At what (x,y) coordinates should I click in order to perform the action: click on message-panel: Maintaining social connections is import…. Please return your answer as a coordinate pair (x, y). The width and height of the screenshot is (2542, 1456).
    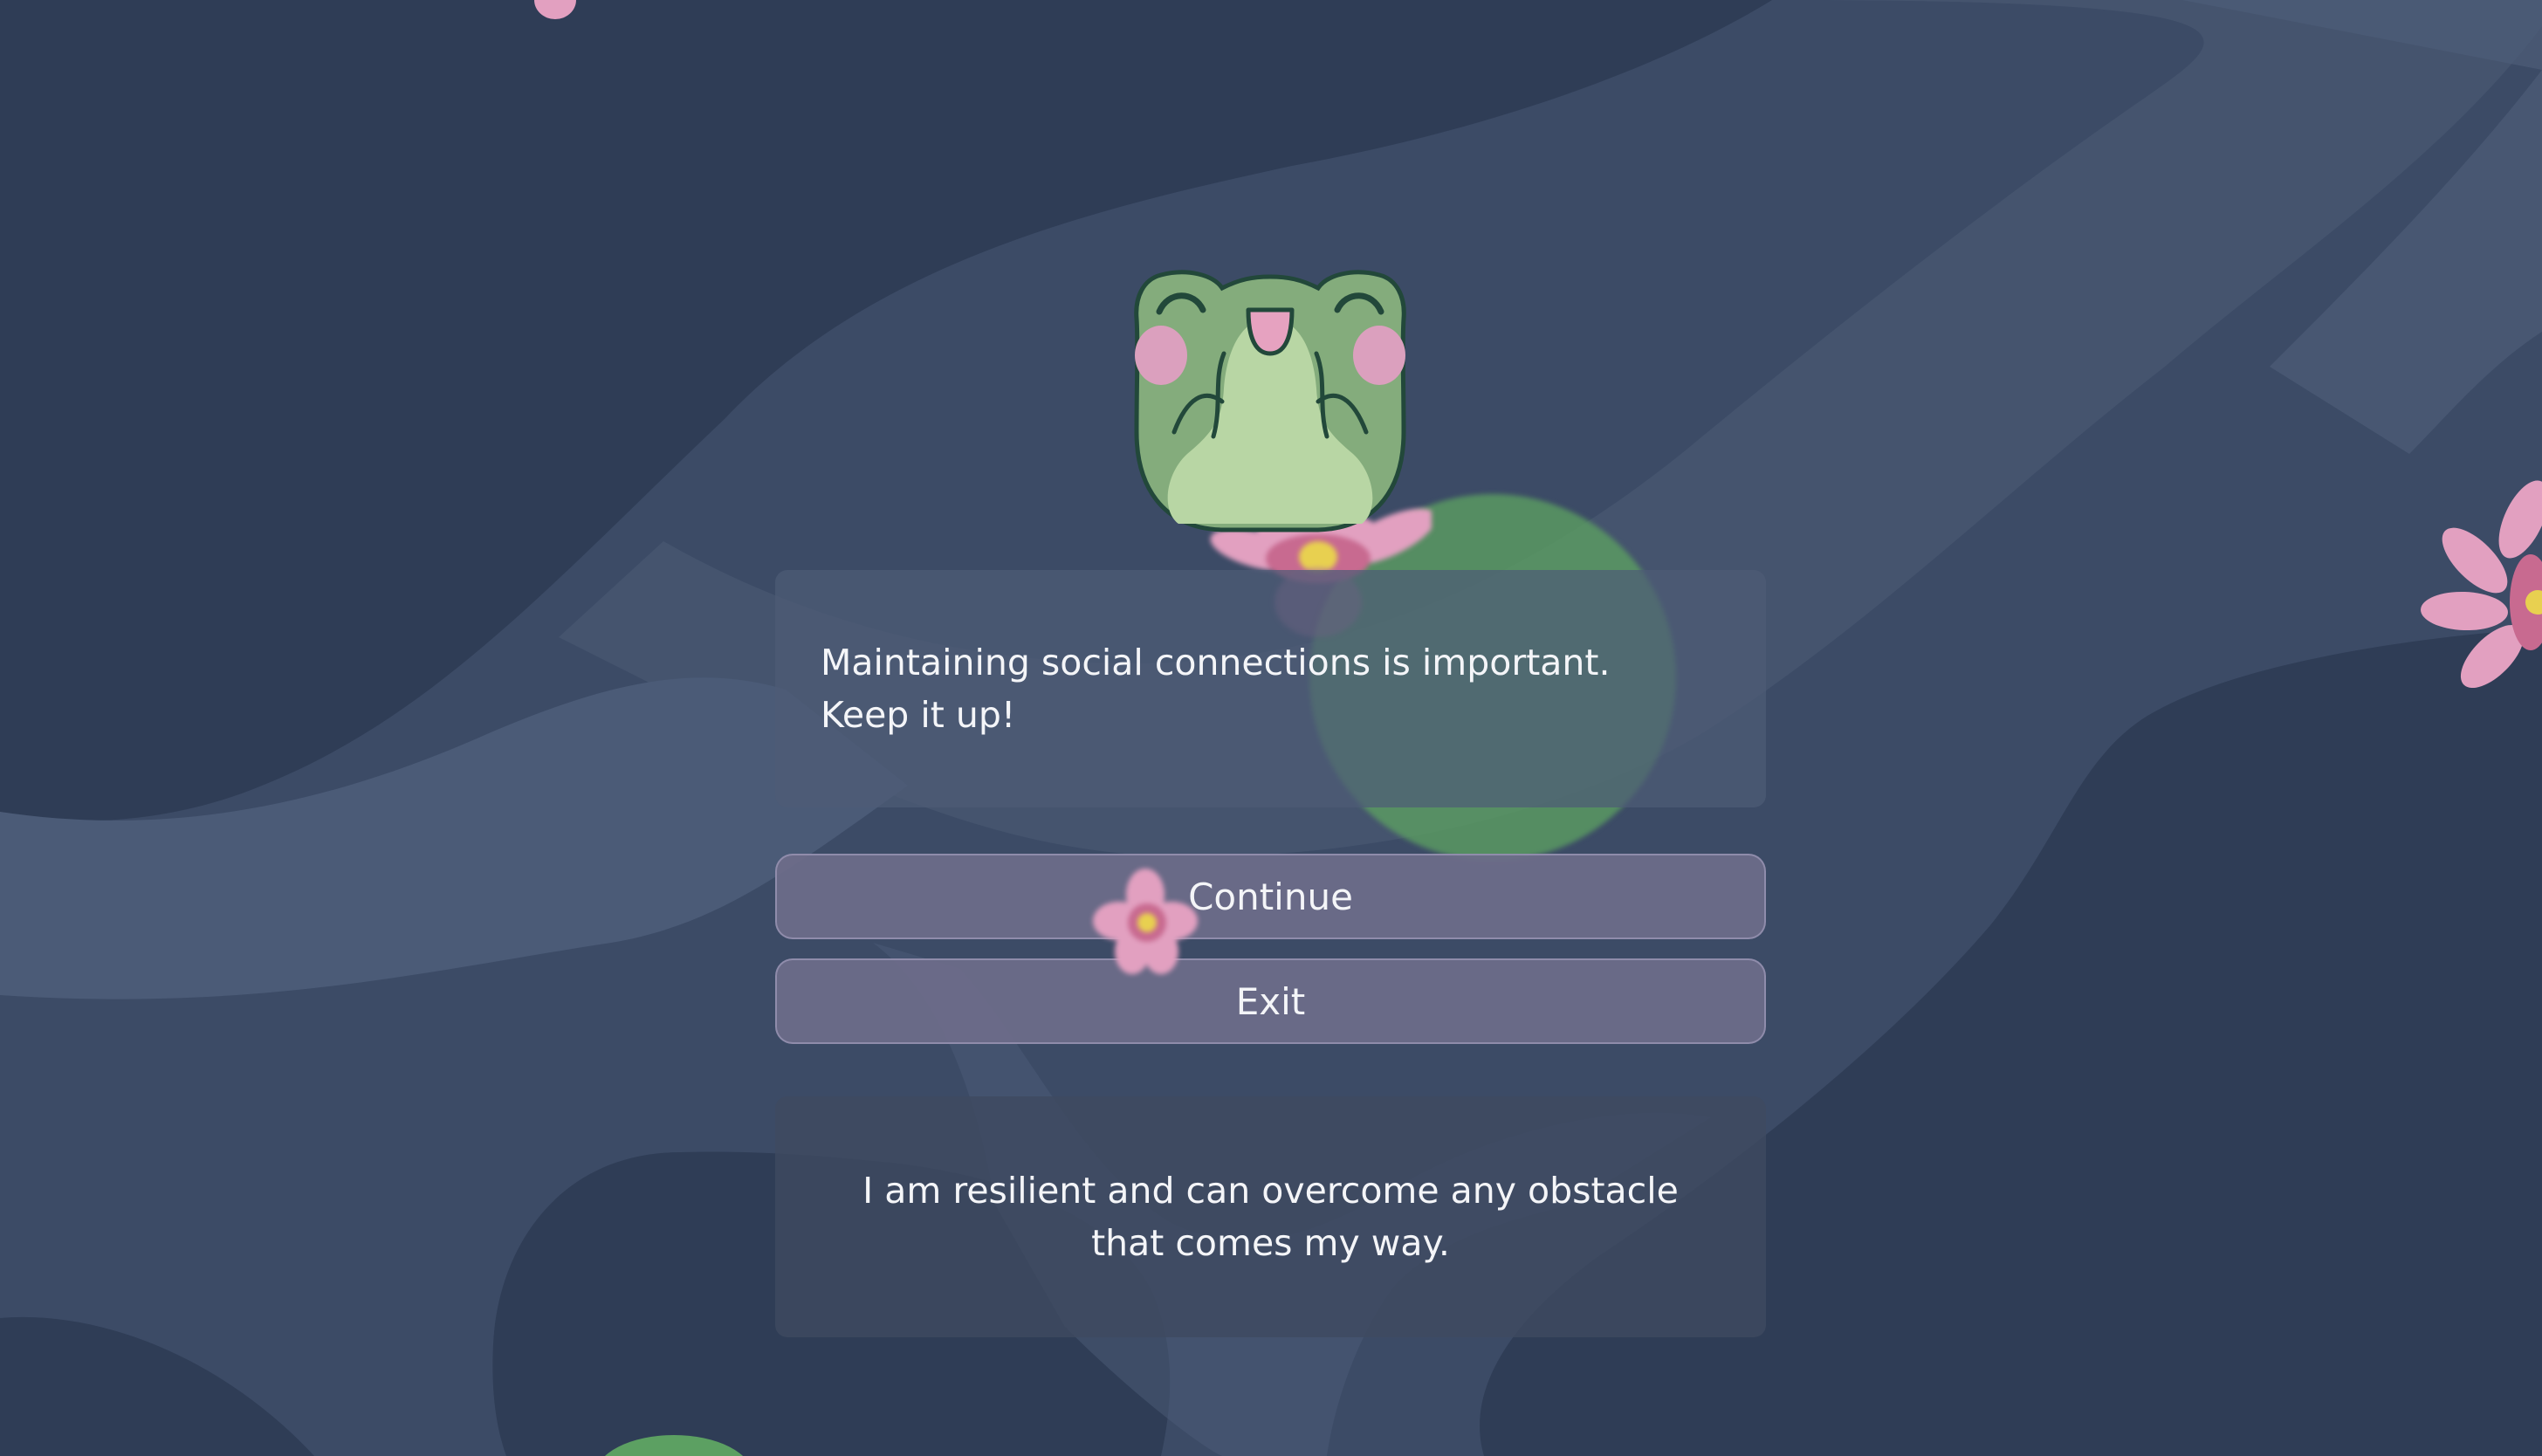
    Looking at the image, I should click on (1270, 688).